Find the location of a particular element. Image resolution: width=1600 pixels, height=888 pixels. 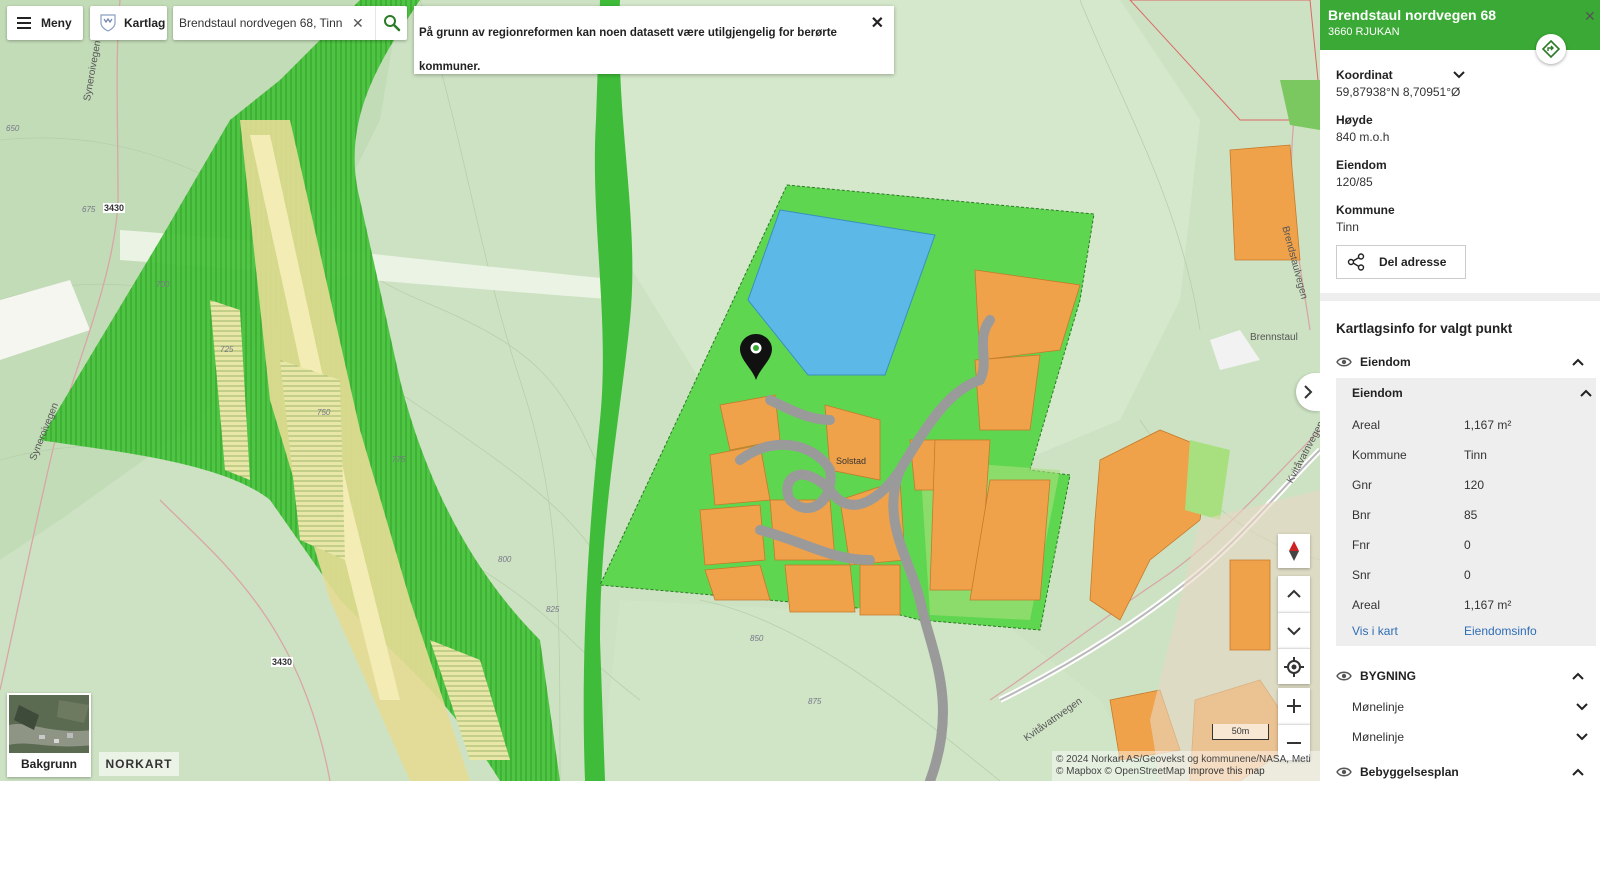

eiendom-sub-header: Eiendom is located at coordinates (1466, 396).